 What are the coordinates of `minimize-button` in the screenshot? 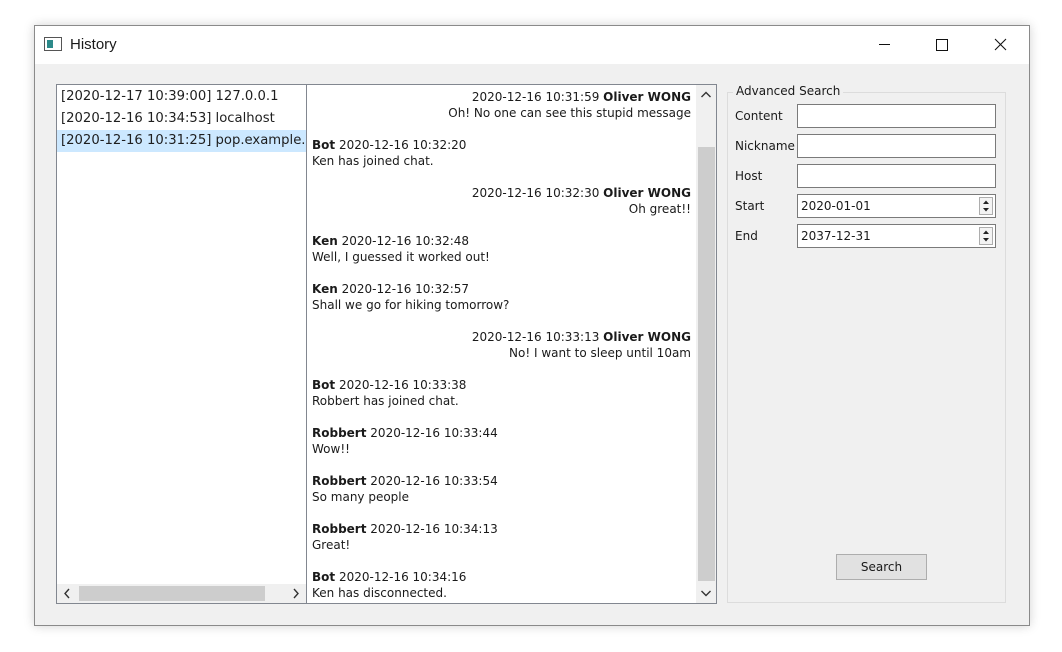 It's located at (884, 45).